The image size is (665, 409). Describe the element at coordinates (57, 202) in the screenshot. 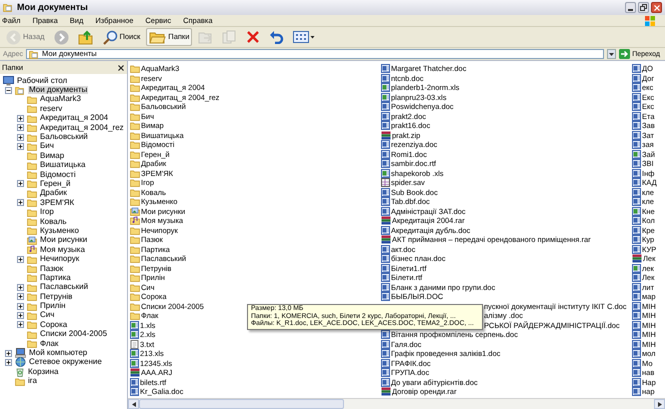

I see `tree-item: ЗРЕМ'ЯК` at that location.